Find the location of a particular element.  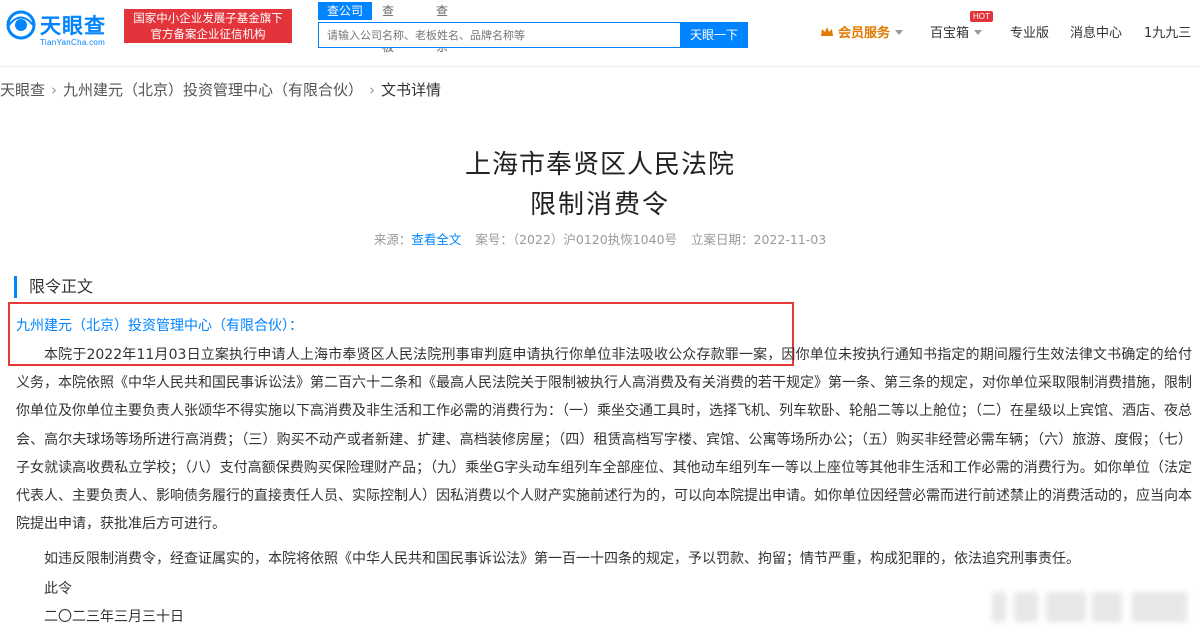

pro-version-link: 专业版 is located at coordinates (1029, 34).